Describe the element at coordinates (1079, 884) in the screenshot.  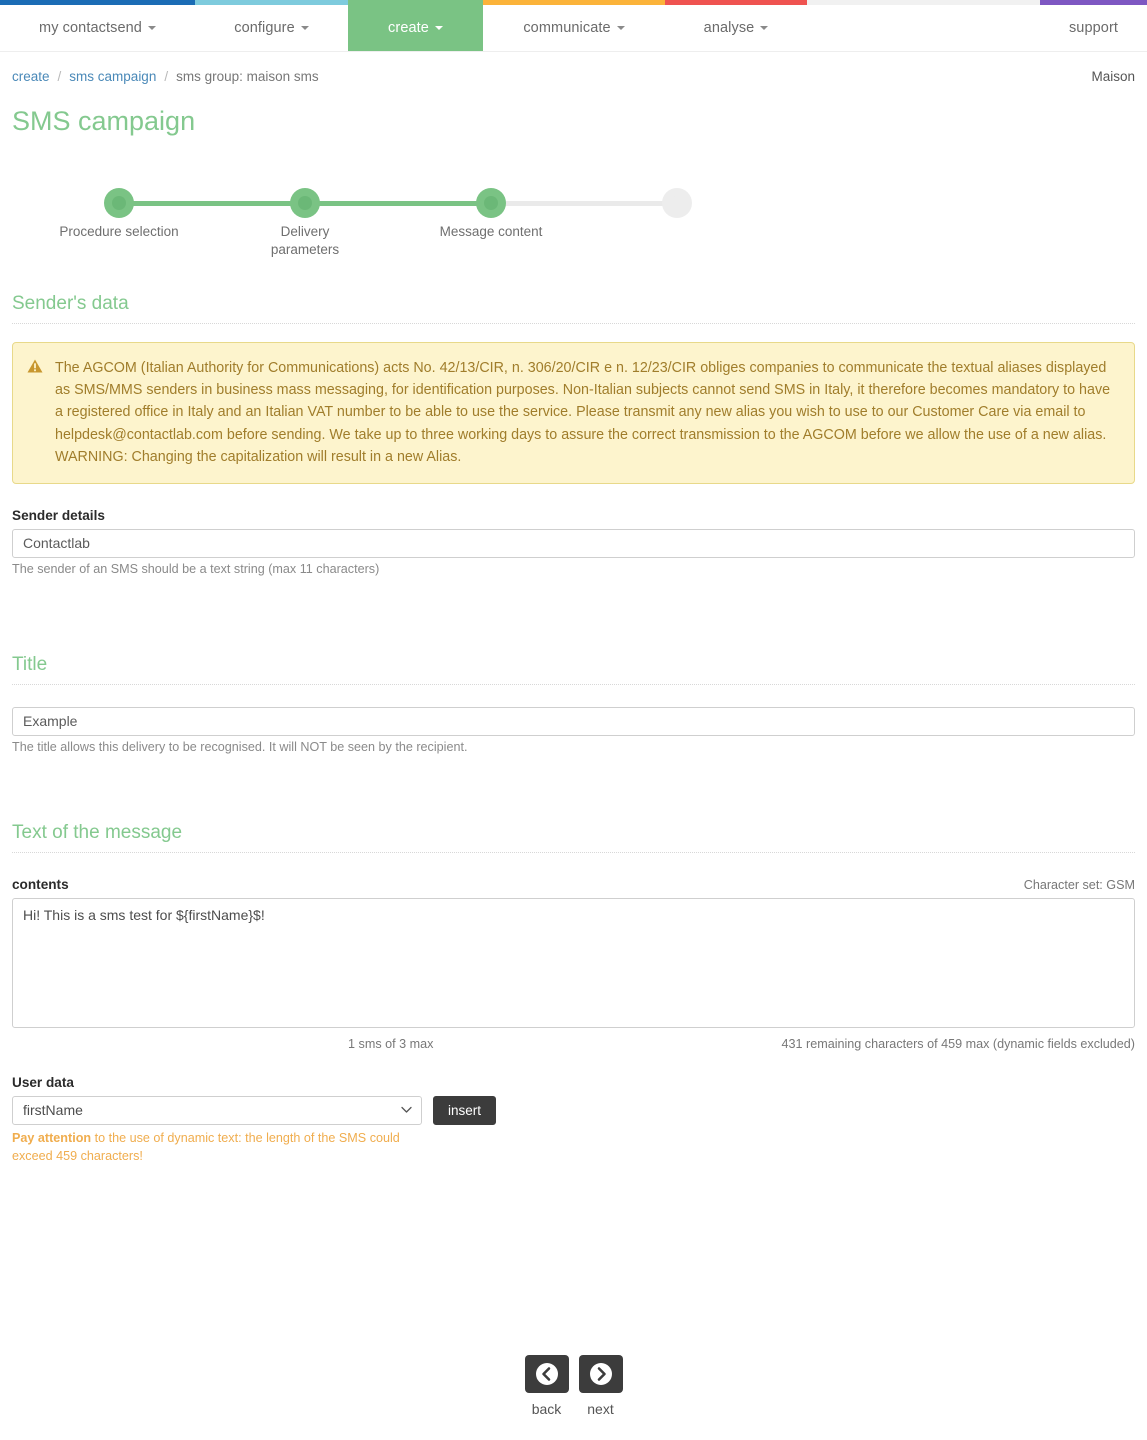
I see `charset-label: Character set: GSM` at that location.